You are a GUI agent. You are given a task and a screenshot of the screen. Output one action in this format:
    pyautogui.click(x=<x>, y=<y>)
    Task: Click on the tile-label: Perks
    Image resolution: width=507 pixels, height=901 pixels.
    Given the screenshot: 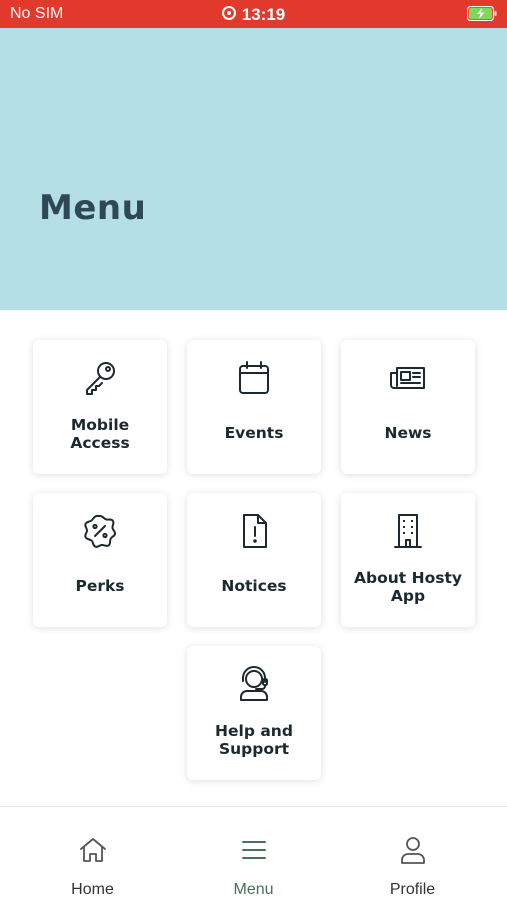 What is the action you would take?
    pyautogui.click(x=100, y=586)
    